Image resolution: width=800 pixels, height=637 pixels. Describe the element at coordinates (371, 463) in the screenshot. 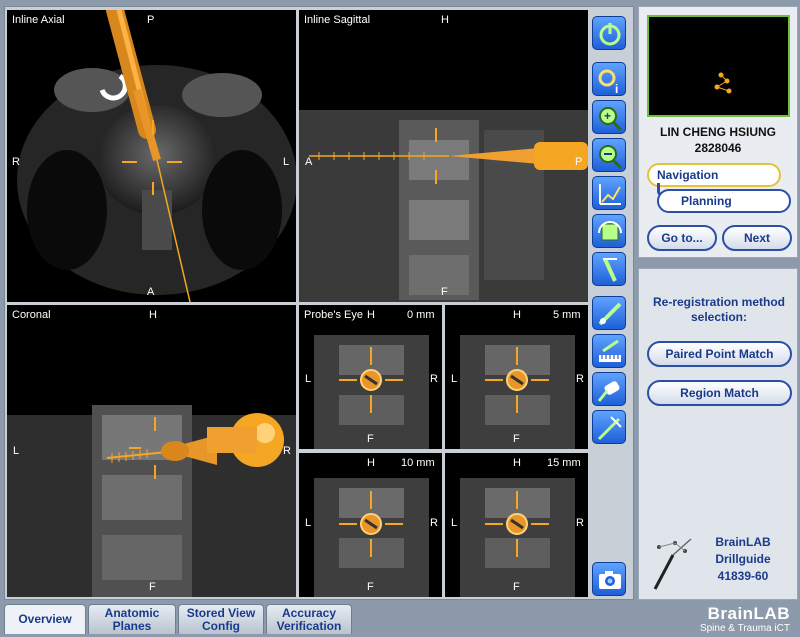

I see `probes-eye-10-top: H` at that location.